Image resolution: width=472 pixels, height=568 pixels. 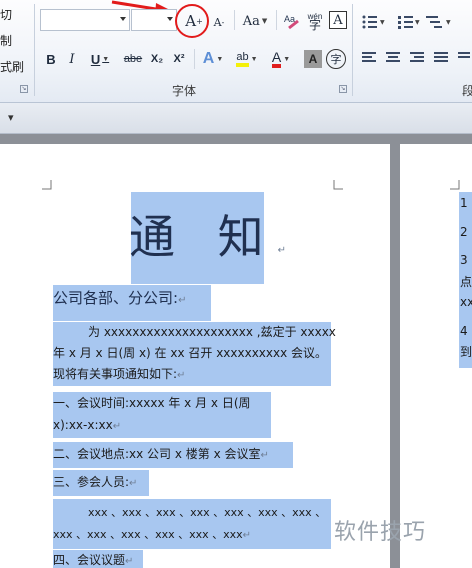 What do you see at coordinates (313, 59) in the screenshot?
I see `character-shading-button: A` at bounding box center [313, 59].